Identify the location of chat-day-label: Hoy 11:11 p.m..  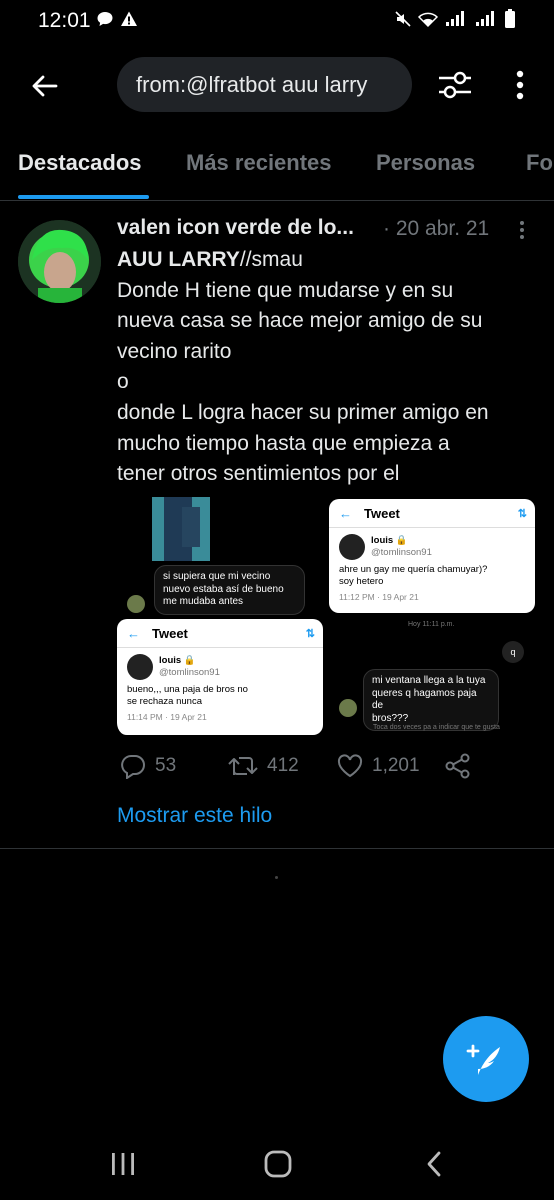
(431, 624).